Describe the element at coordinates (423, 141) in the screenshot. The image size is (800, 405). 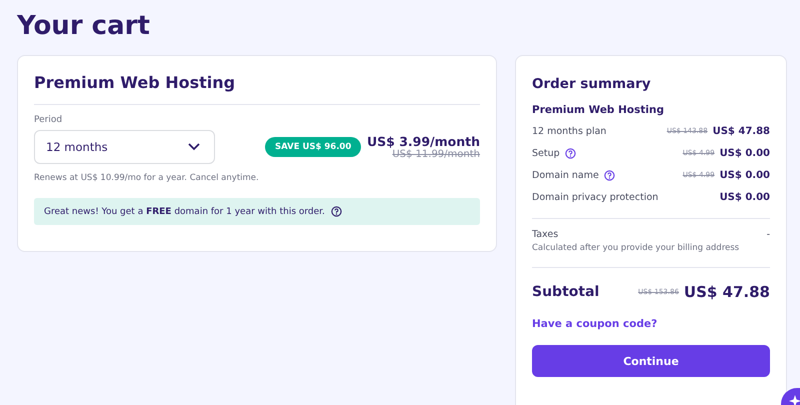
I see `price: US$ 3.99/month` at that location.